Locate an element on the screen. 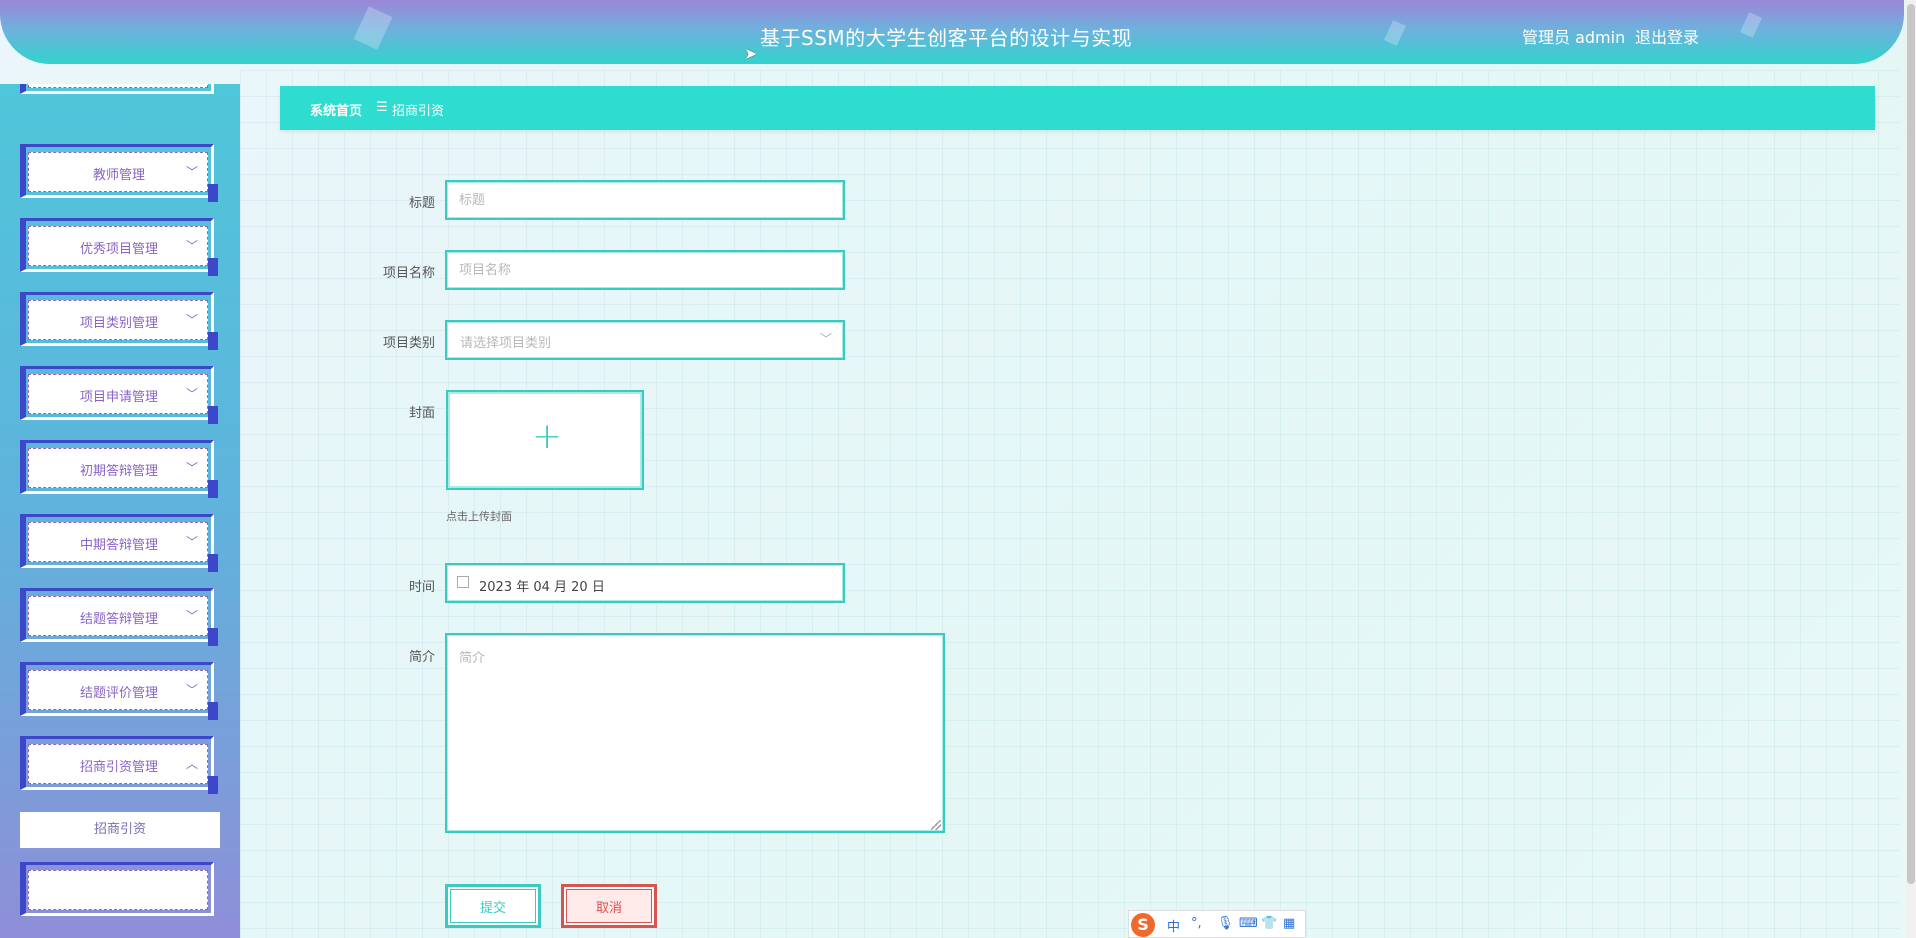 The height and width of the screenshot is (938, 1916). top-header: 基于SSM的大学生创客平台的设计与实现 管理员 admin 退出登录 is located at coordinates (952, 32).